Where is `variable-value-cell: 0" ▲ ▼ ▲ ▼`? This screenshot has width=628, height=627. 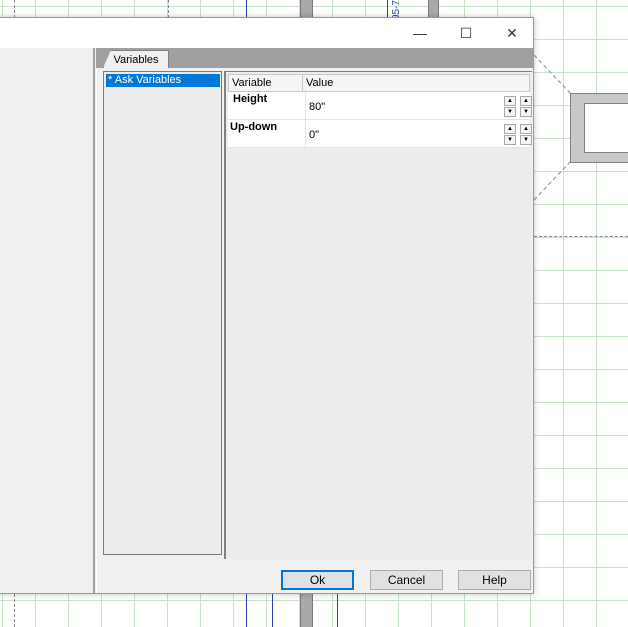 variable-value-cell: 0" ▲ ▼ ▲ ▼ is located at coordinates (418, 133).